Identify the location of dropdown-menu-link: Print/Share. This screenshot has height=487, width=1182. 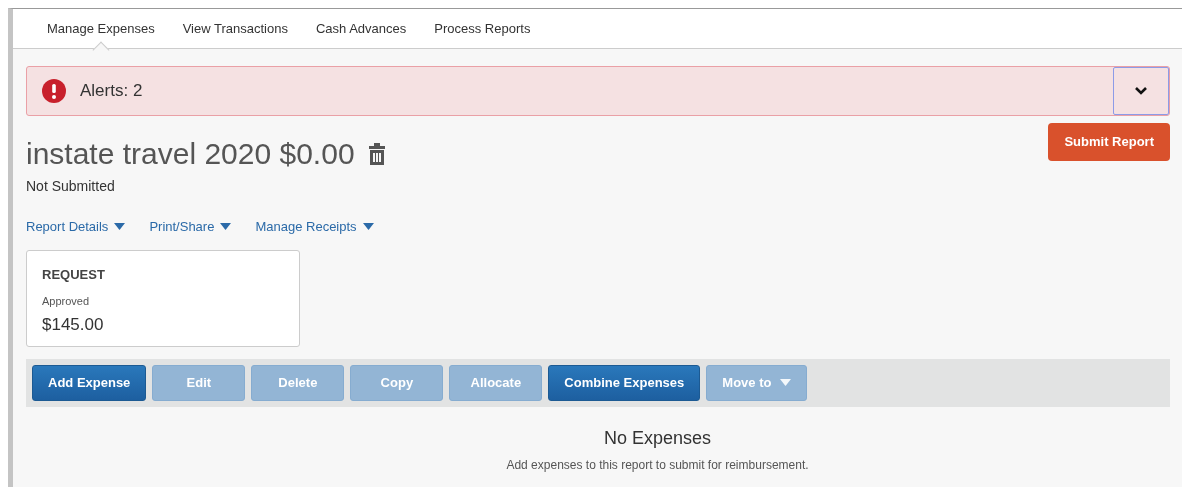
(190, 227).